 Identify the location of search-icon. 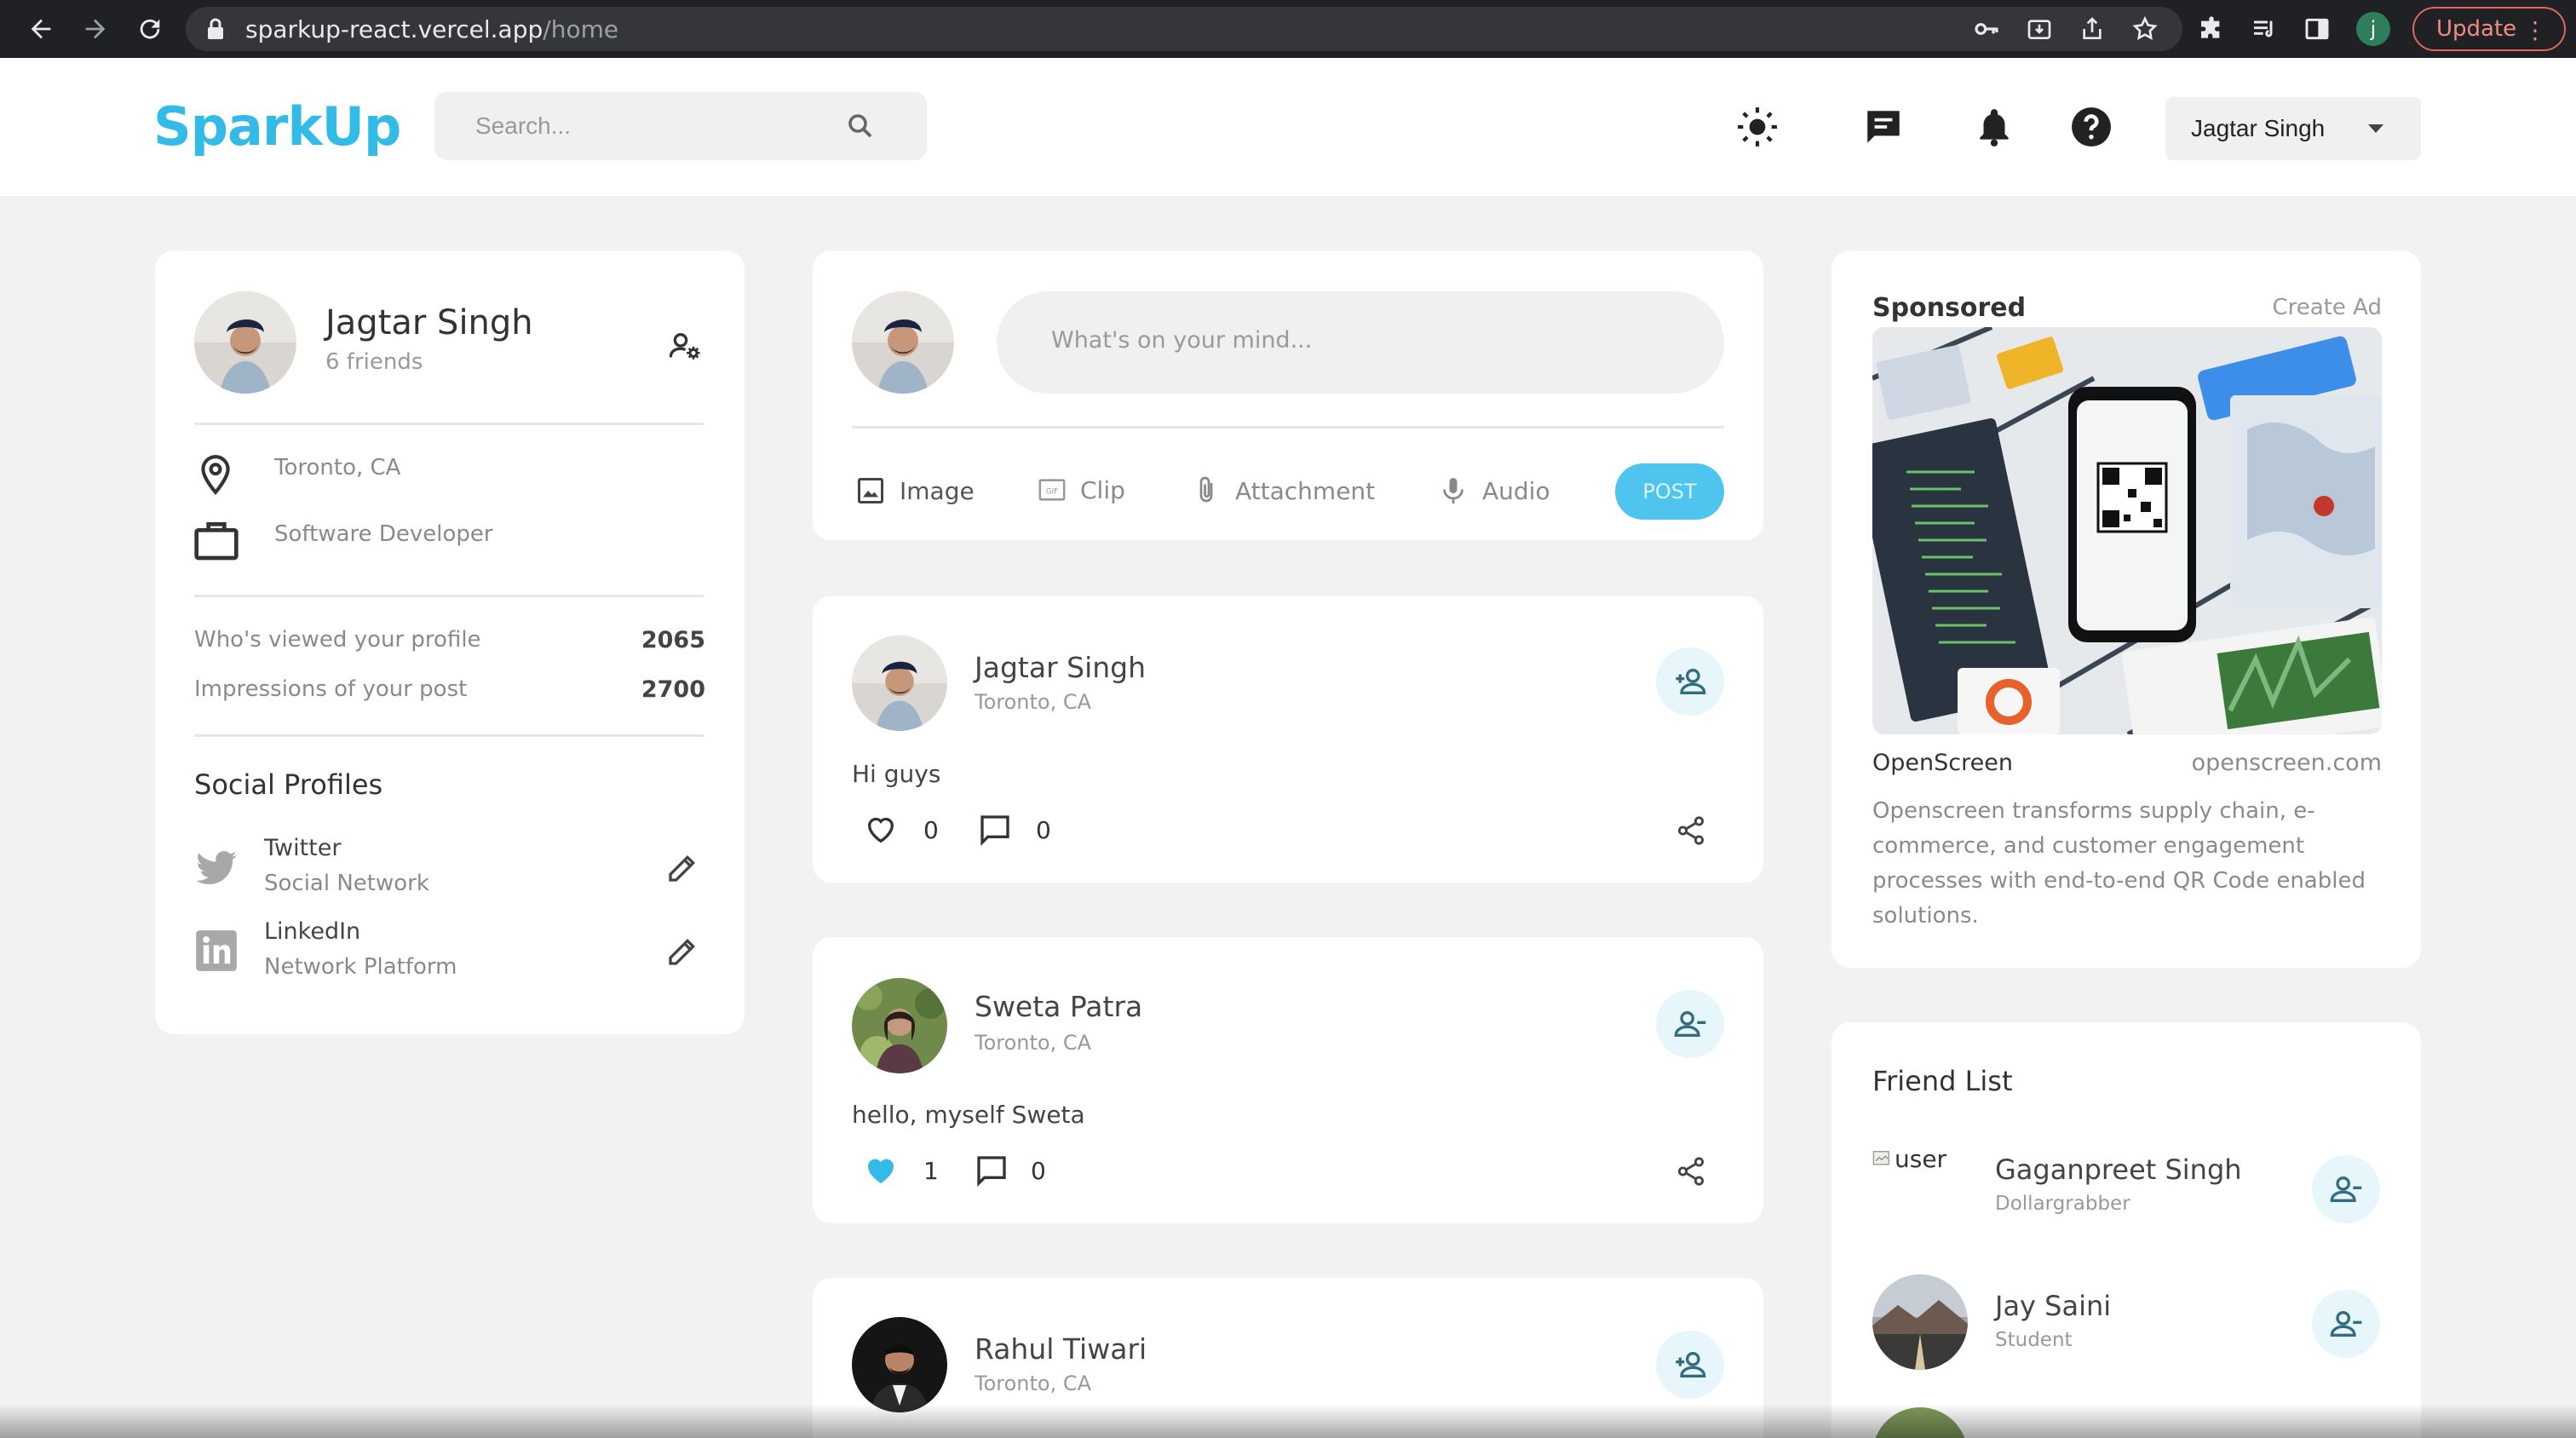
(861, 126).